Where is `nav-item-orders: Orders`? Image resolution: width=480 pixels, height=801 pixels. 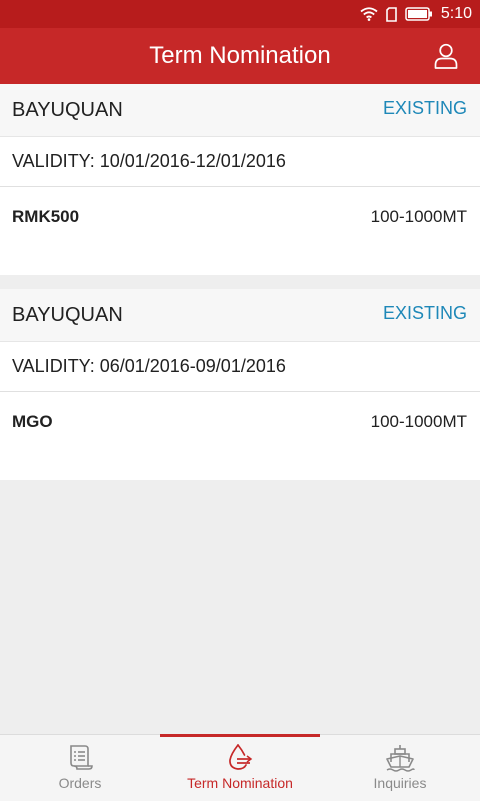 nav-item-orders: Orders is located at coordinates (80, 768).